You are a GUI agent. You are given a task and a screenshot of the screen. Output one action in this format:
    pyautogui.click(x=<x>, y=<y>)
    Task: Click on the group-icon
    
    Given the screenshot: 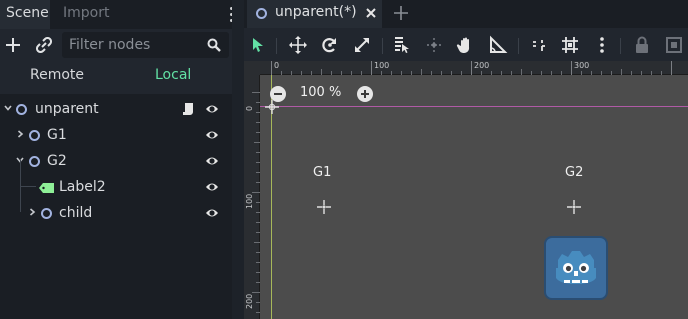 What is the action you would take?
    pyautogui.click(x=674, y=45)
    